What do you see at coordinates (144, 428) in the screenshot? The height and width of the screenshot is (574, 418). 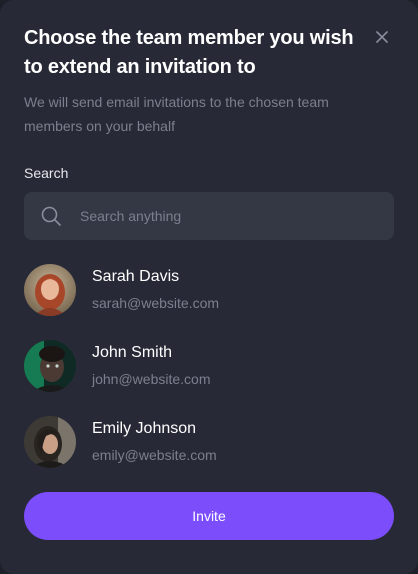 I see `member-name: Emily Johnson` at bounding box center [144, 428].